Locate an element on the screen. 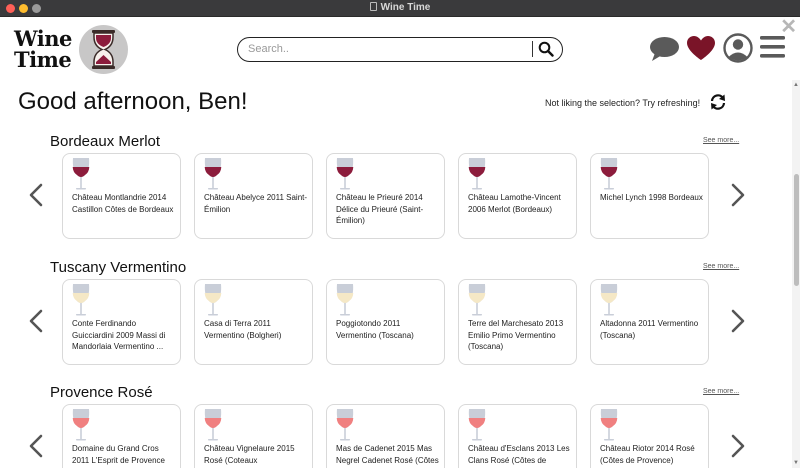 This screenshot has height=468, width=800. section-title: Provence Rosé is located at coordinates (101, 392).